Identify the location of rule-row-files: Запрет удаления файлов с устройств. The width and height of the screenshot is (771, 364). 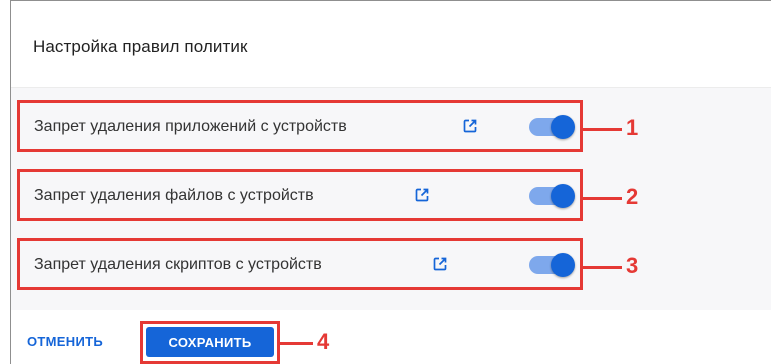
(300, 195).